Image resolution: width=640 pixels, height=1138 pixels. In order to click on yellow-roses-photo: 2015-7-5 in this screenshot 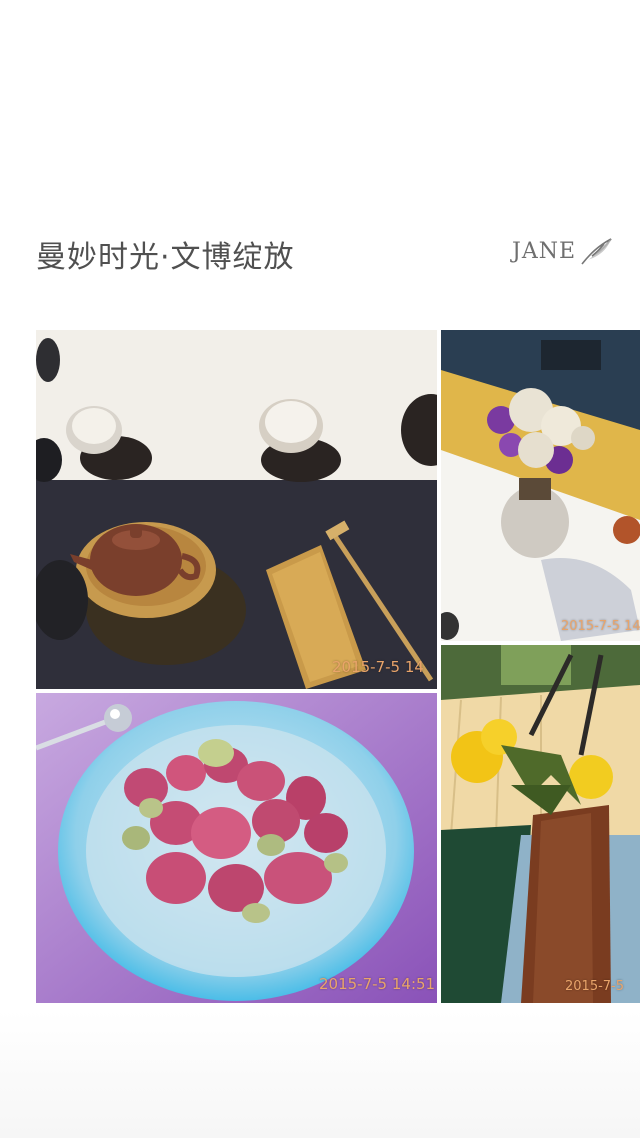, I will do `click(540, 824)`.